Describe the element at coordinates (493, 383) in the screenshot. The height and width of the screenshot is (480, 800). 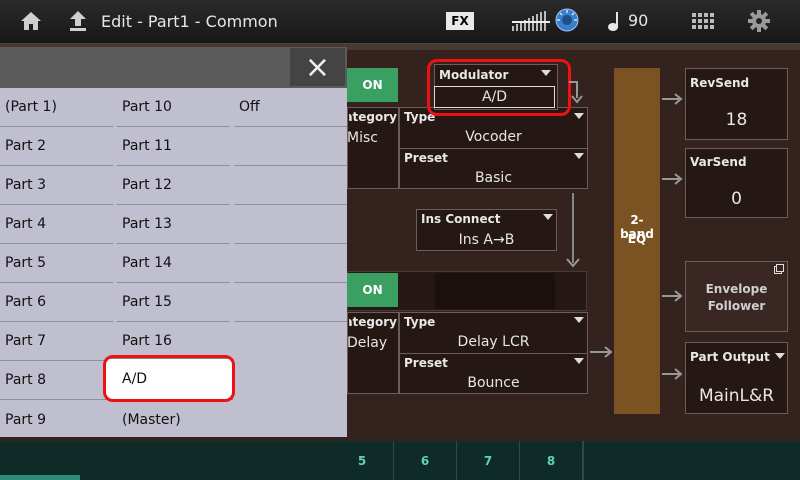
I see `ins-b-preset-value: Bounce` at that location.